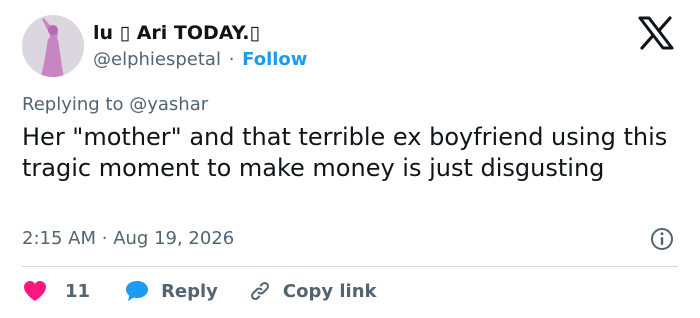  I want to click on reply-button: Reply, so click(171, 291).